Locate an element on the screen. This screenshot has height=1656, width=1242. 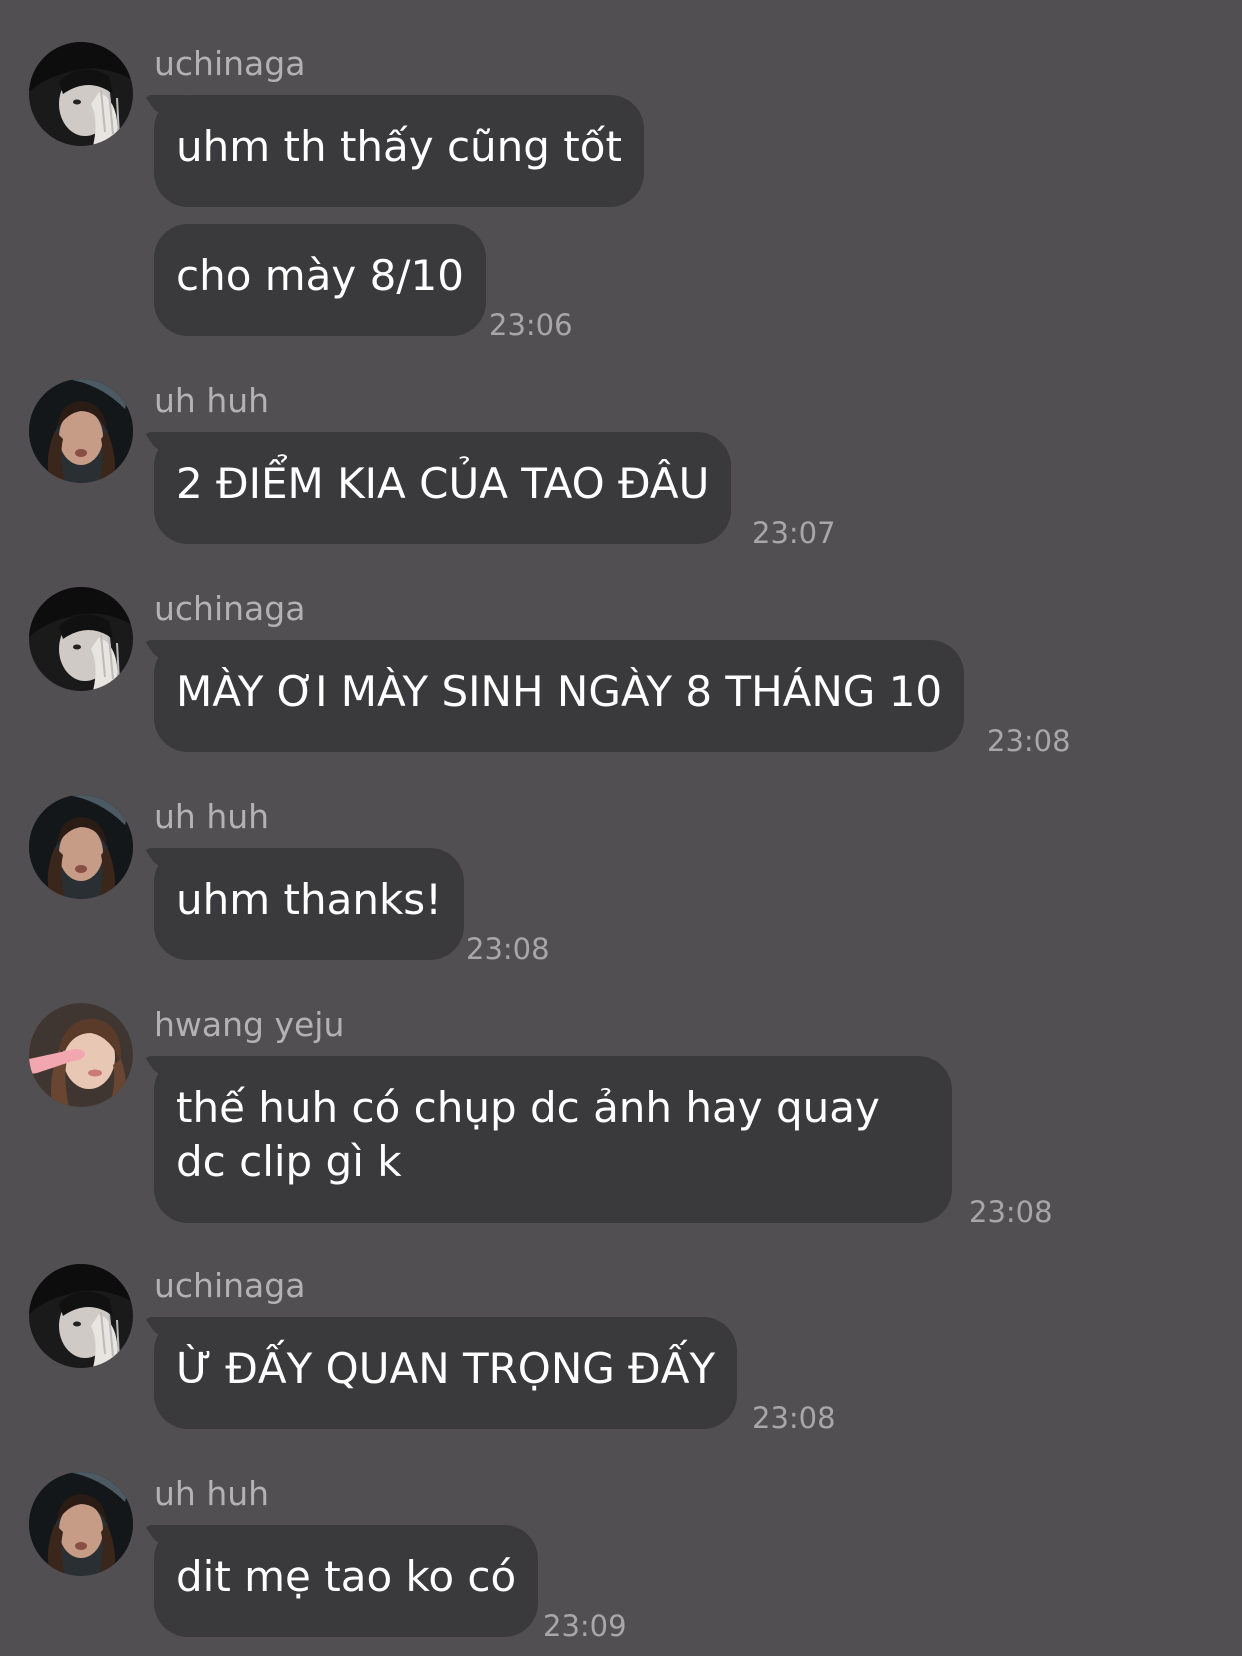
message-timestamp: 23:07 is located at coordinates (794, 533).